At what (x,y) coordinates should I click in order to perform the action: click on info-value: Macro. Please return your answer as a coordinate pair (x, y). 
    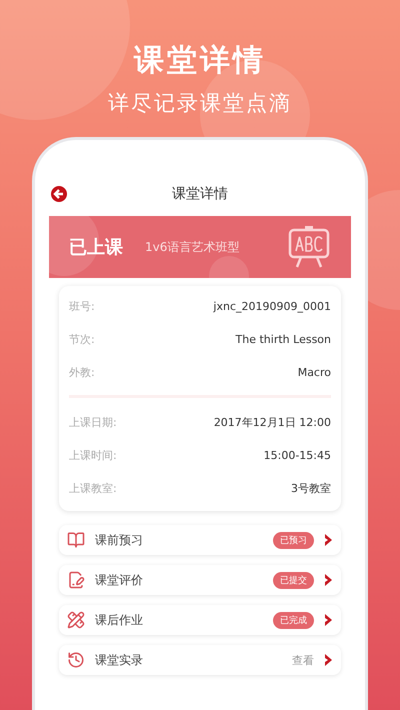
    Looking at the image, I should click on (314, 372).